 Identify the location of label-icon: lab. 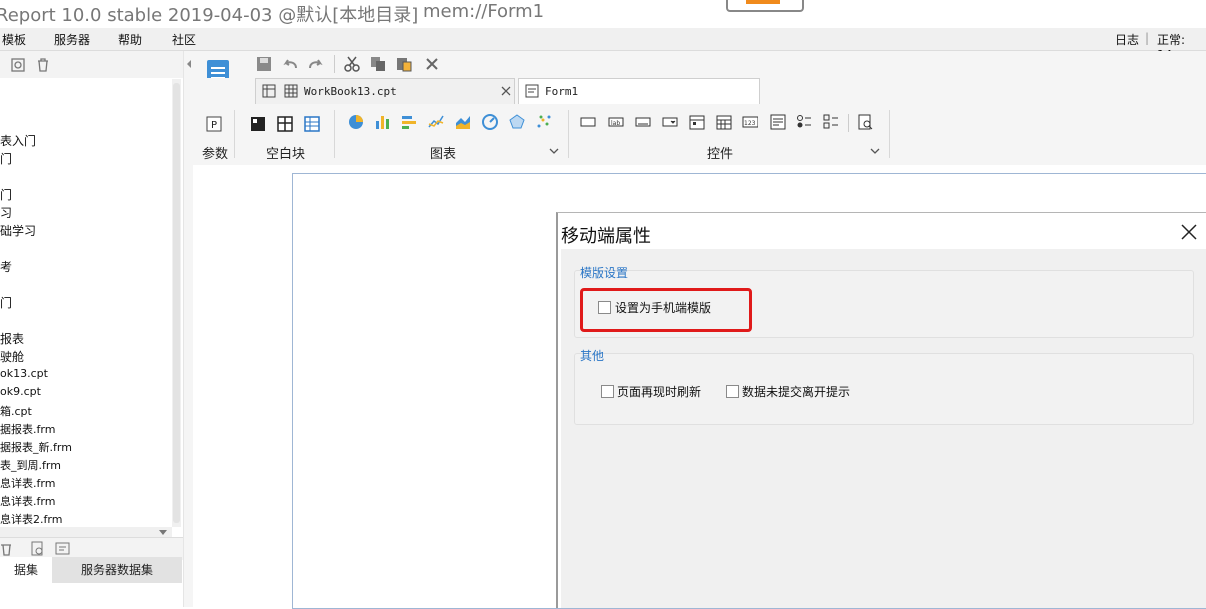
(616, 122).